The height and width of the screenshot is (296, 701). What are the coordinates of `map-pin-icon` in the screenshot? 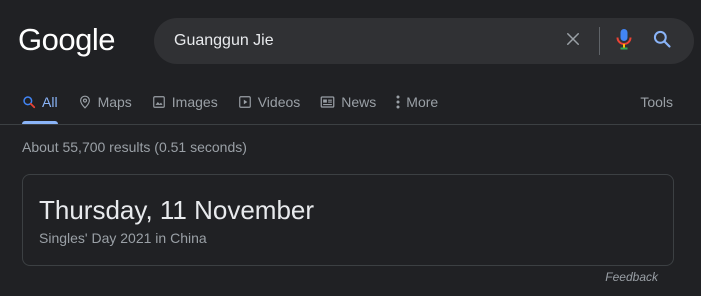 It's located at (85, 102).